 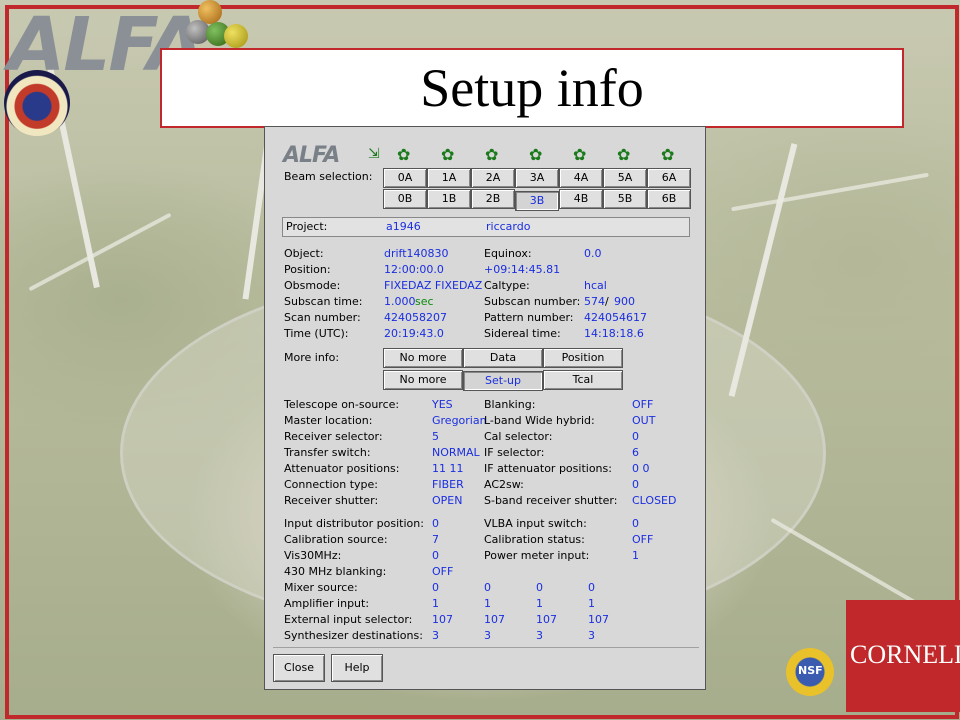 I want to click on setup-value: Gregorian, so click(x=459, y=420).